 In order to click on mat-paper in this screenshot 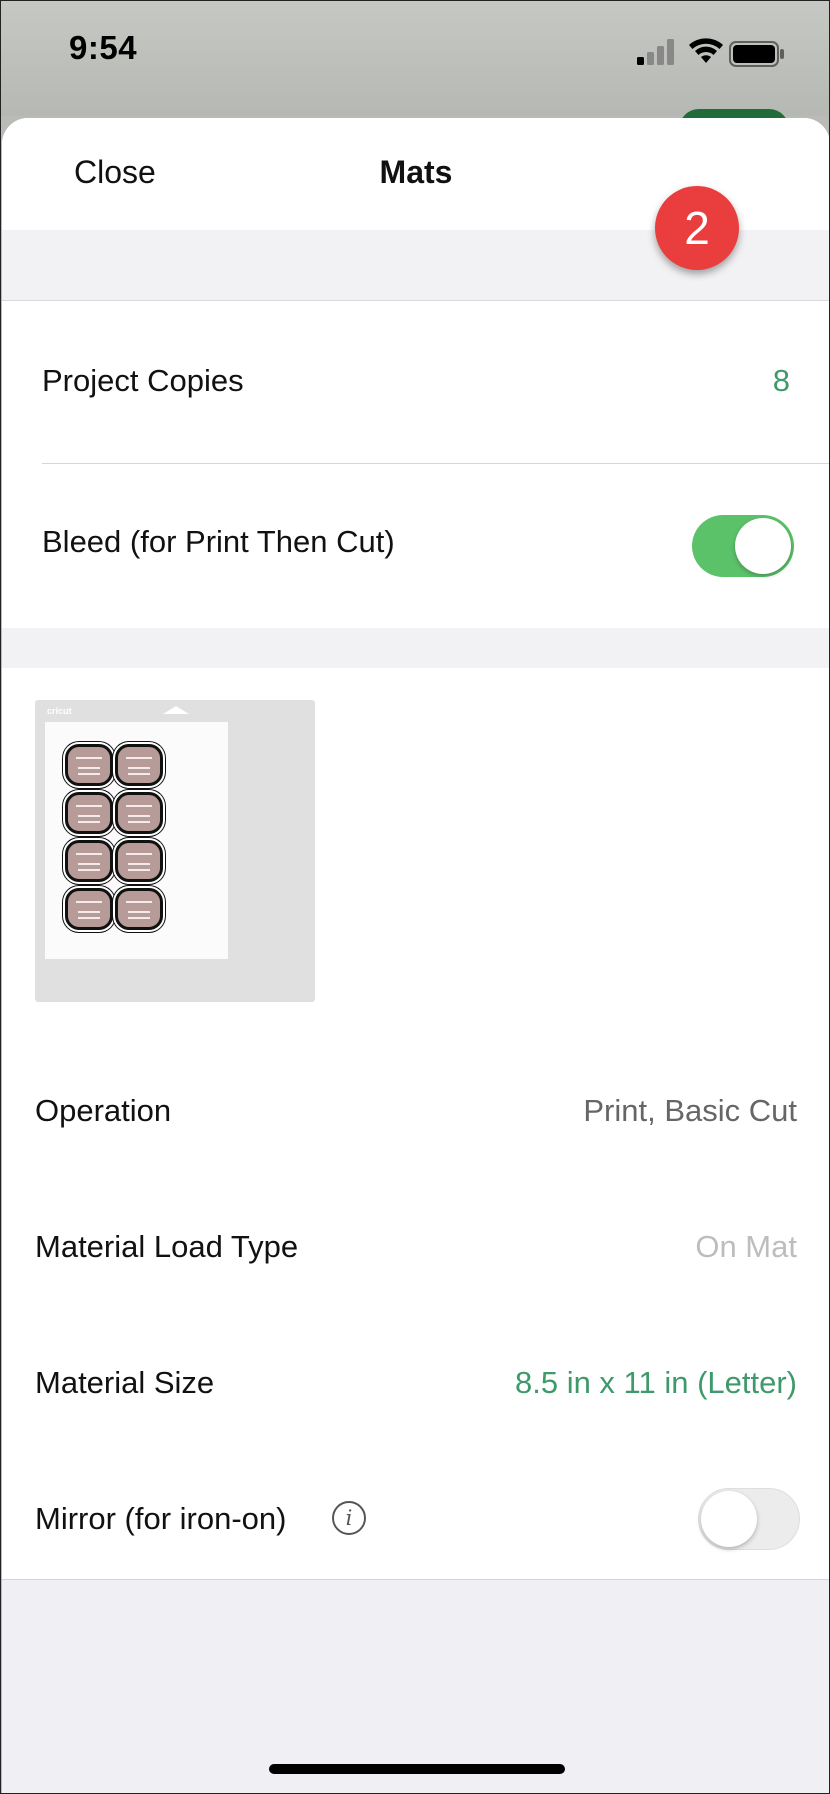, I will do `click(136, 840)`.